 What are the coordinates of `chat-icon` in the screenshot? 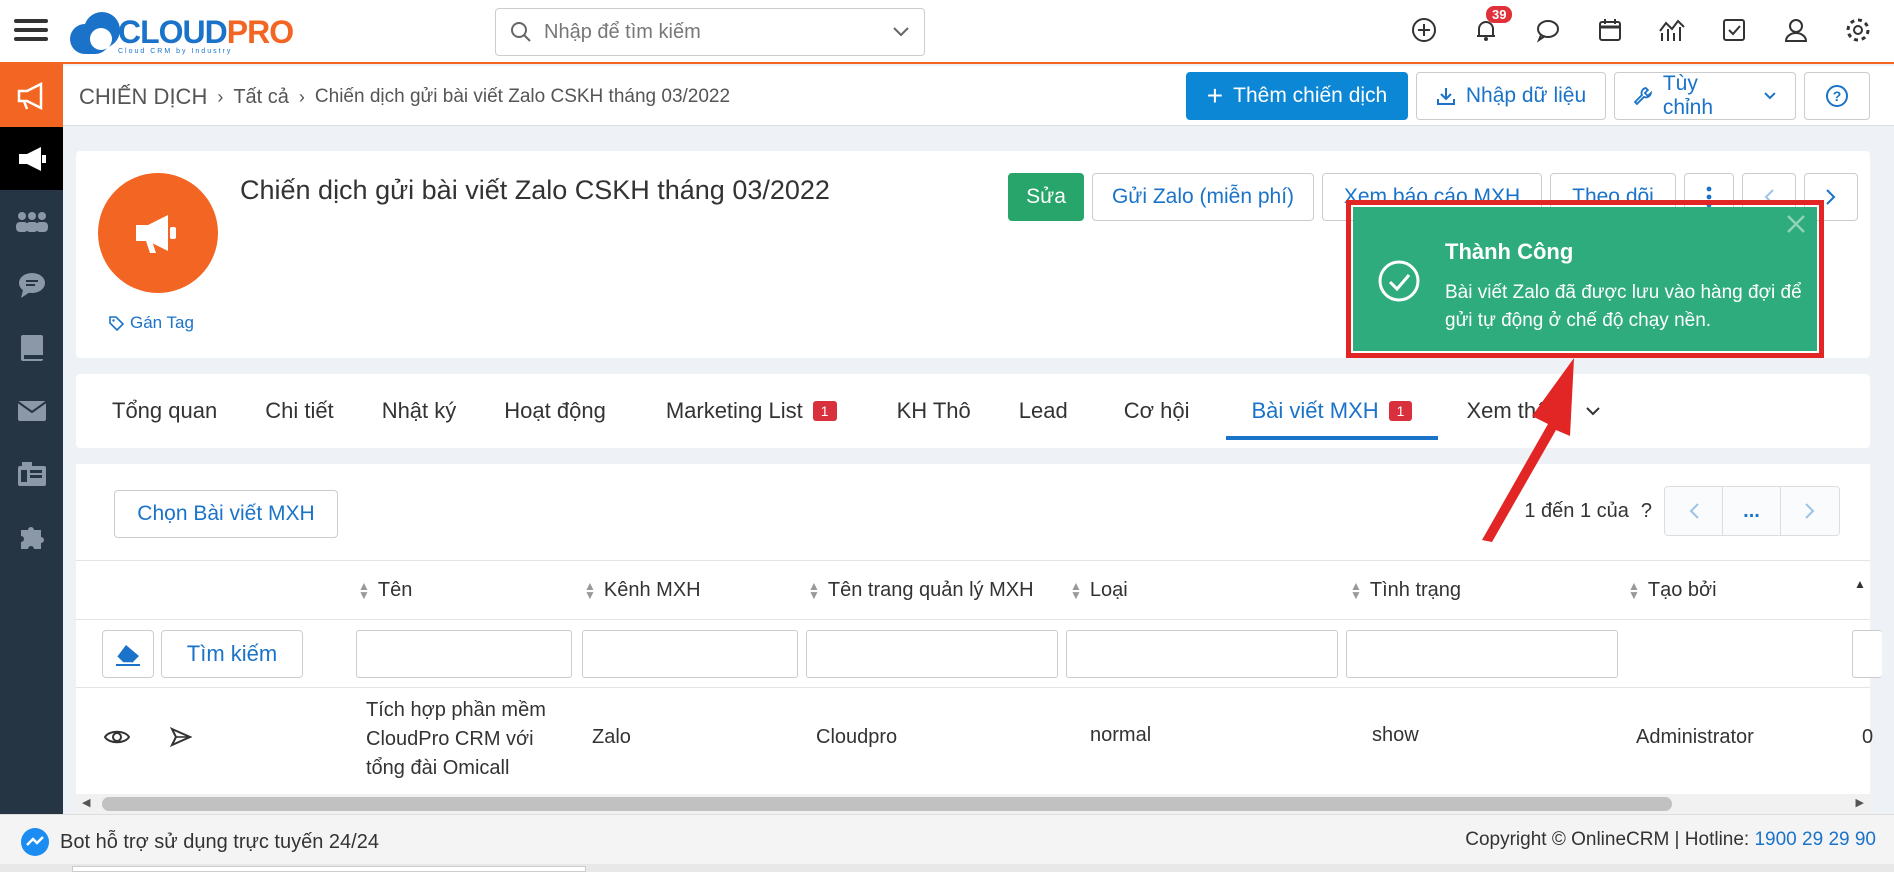 It's located at (1548, 30).